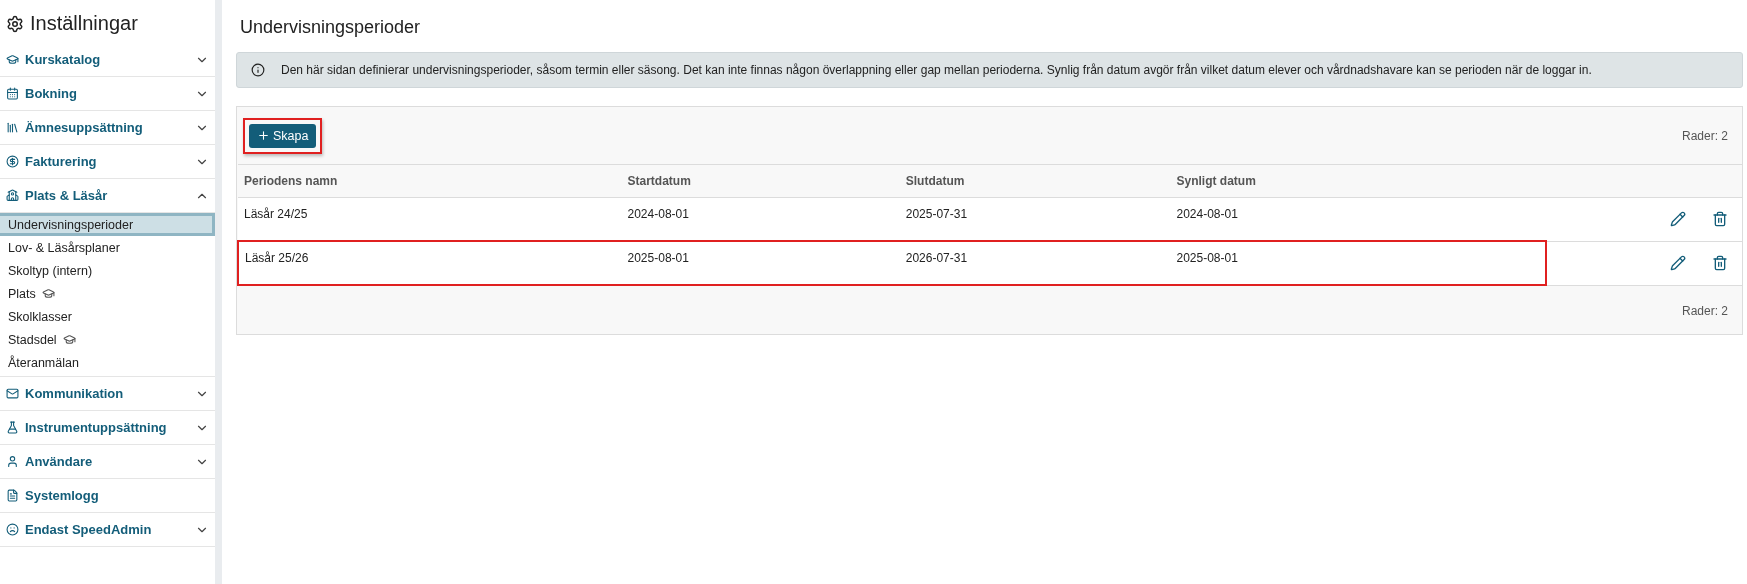 The width and height of the screenshot is (1747, 584). What do you see at coordinates (84, 23) in the screenshot?
I see `sidebar-title: Inställningar` at bounding box center [84, 23].